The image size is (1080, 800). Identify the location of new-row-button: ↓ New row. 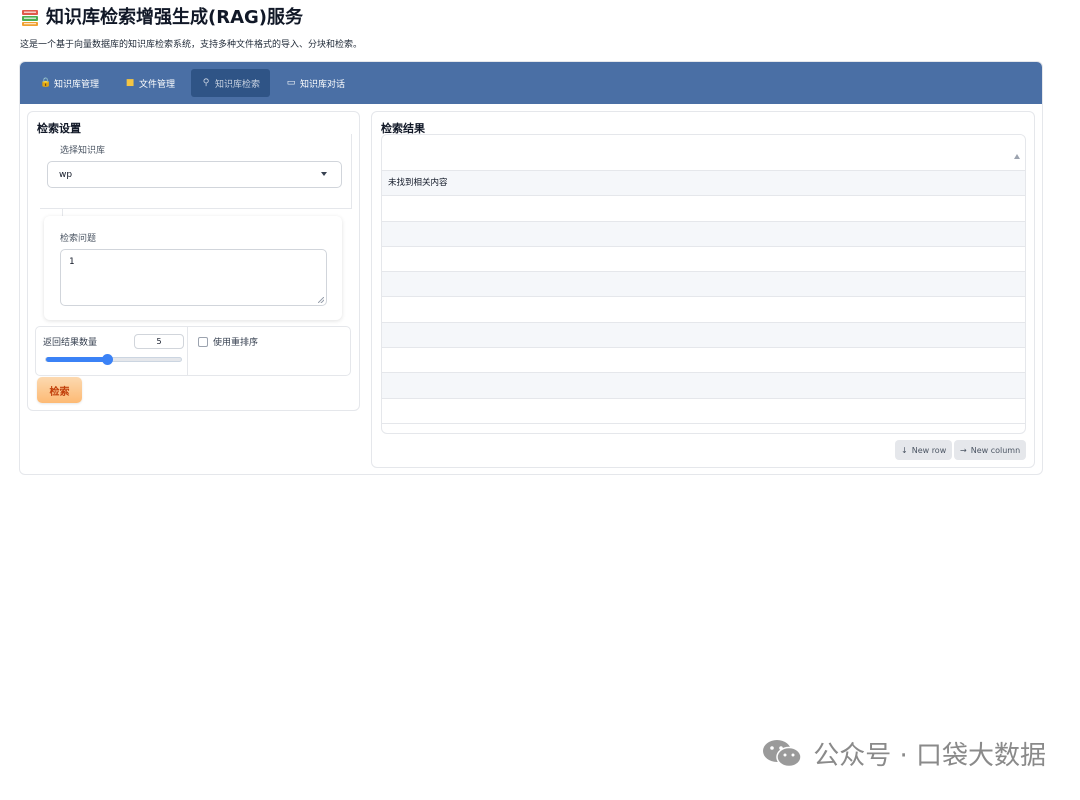
(924, 450).